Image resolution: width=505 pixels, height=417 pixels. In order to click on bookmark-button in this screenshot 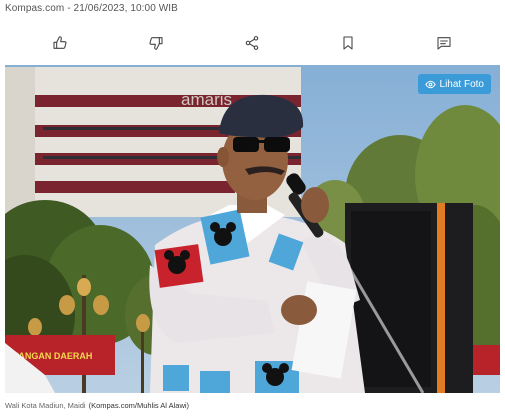, I will do `click(348, 43)`.